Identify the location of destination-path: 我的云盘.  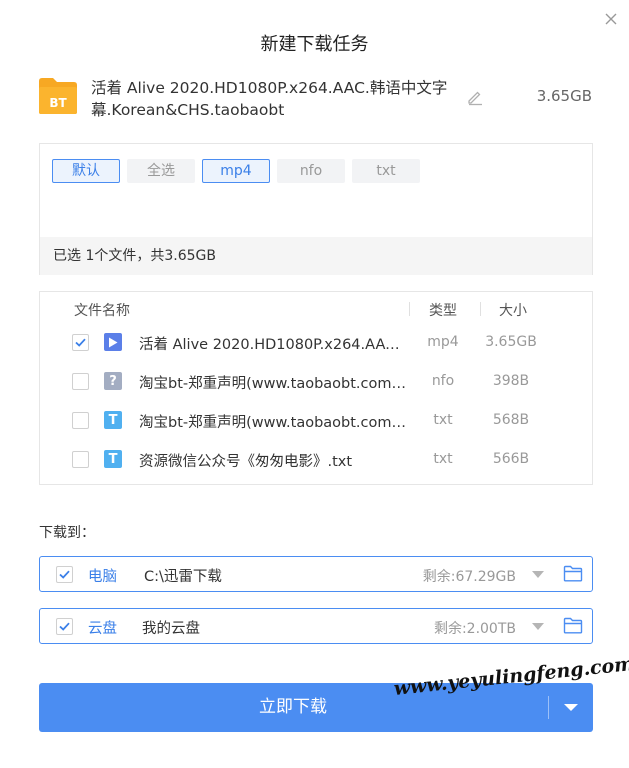
(171, 627).